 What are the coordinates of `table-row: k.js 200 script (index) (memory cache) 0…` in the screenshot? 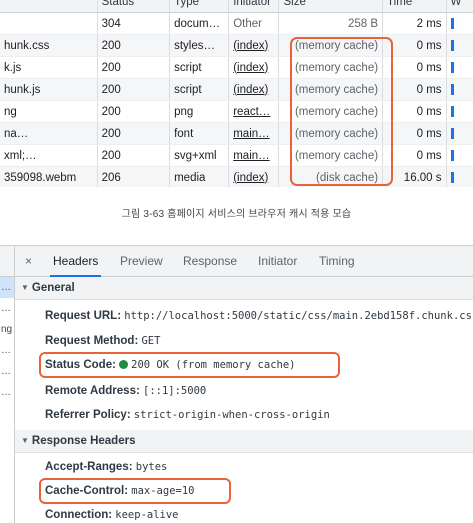 It's located at (236, 67).